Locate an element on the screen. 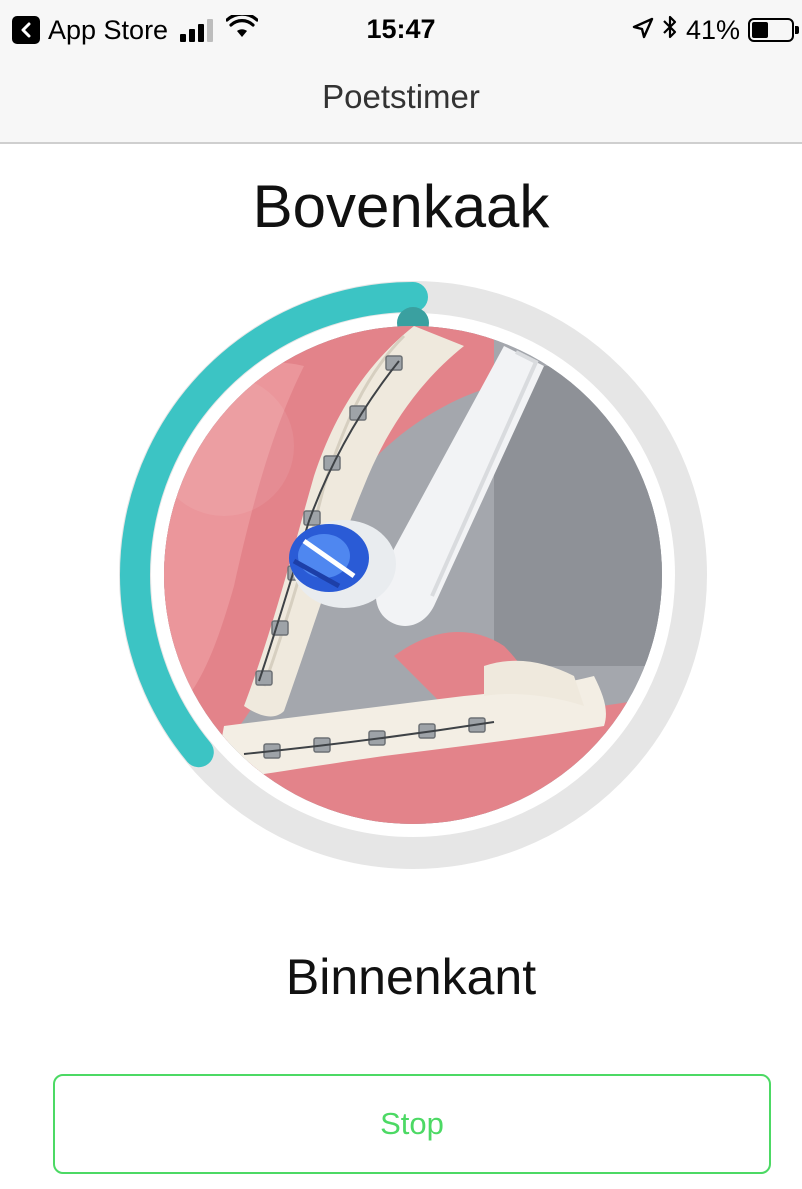 The height and width of the screenshot is (1189, 802). position-subtitle: Binnenkant is located at coordinates (411, 977).